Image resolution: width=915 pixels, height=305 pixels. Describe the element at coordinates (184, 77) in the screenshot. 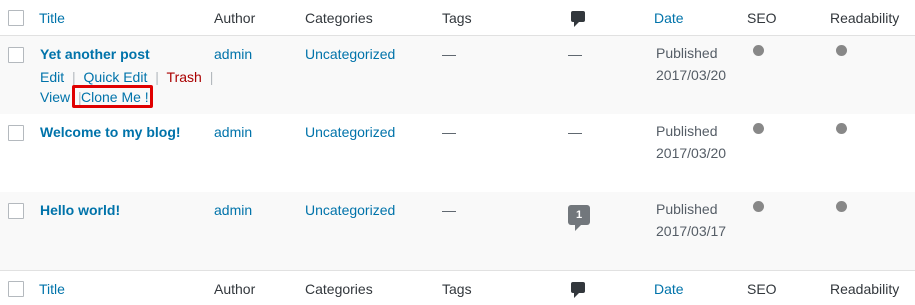

I see `trash-link: Trash` at that location.